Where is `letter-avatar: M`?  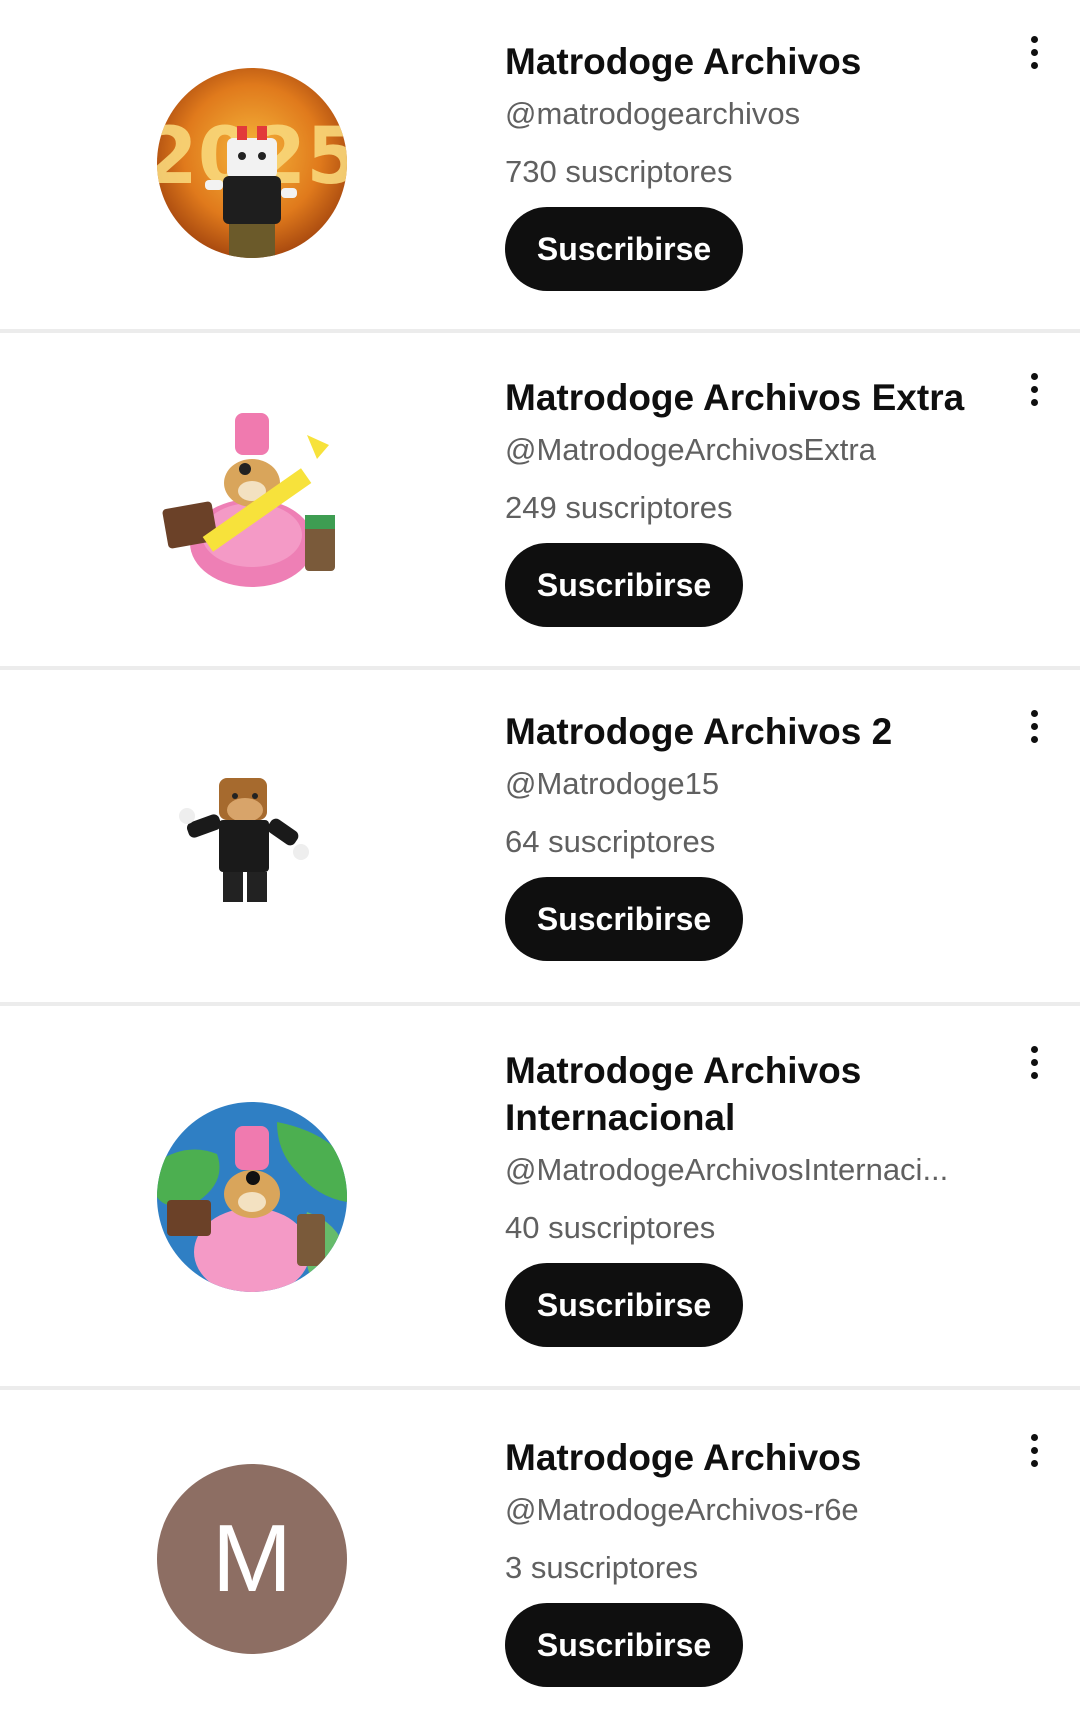
letter-avatar: M is located at coordinates (252, 1559).